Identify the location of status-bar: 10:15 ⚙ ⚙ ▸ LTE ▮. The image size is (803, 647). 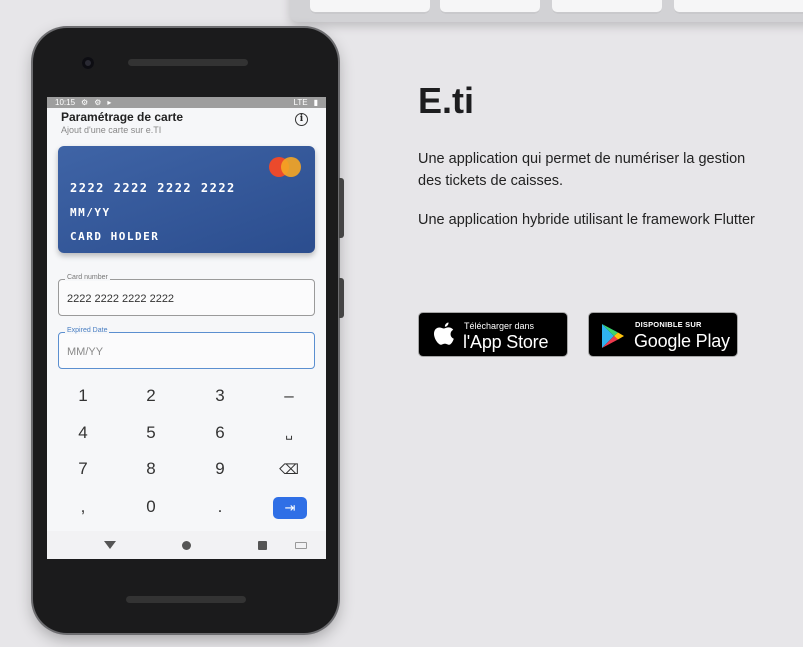
(186, 102).